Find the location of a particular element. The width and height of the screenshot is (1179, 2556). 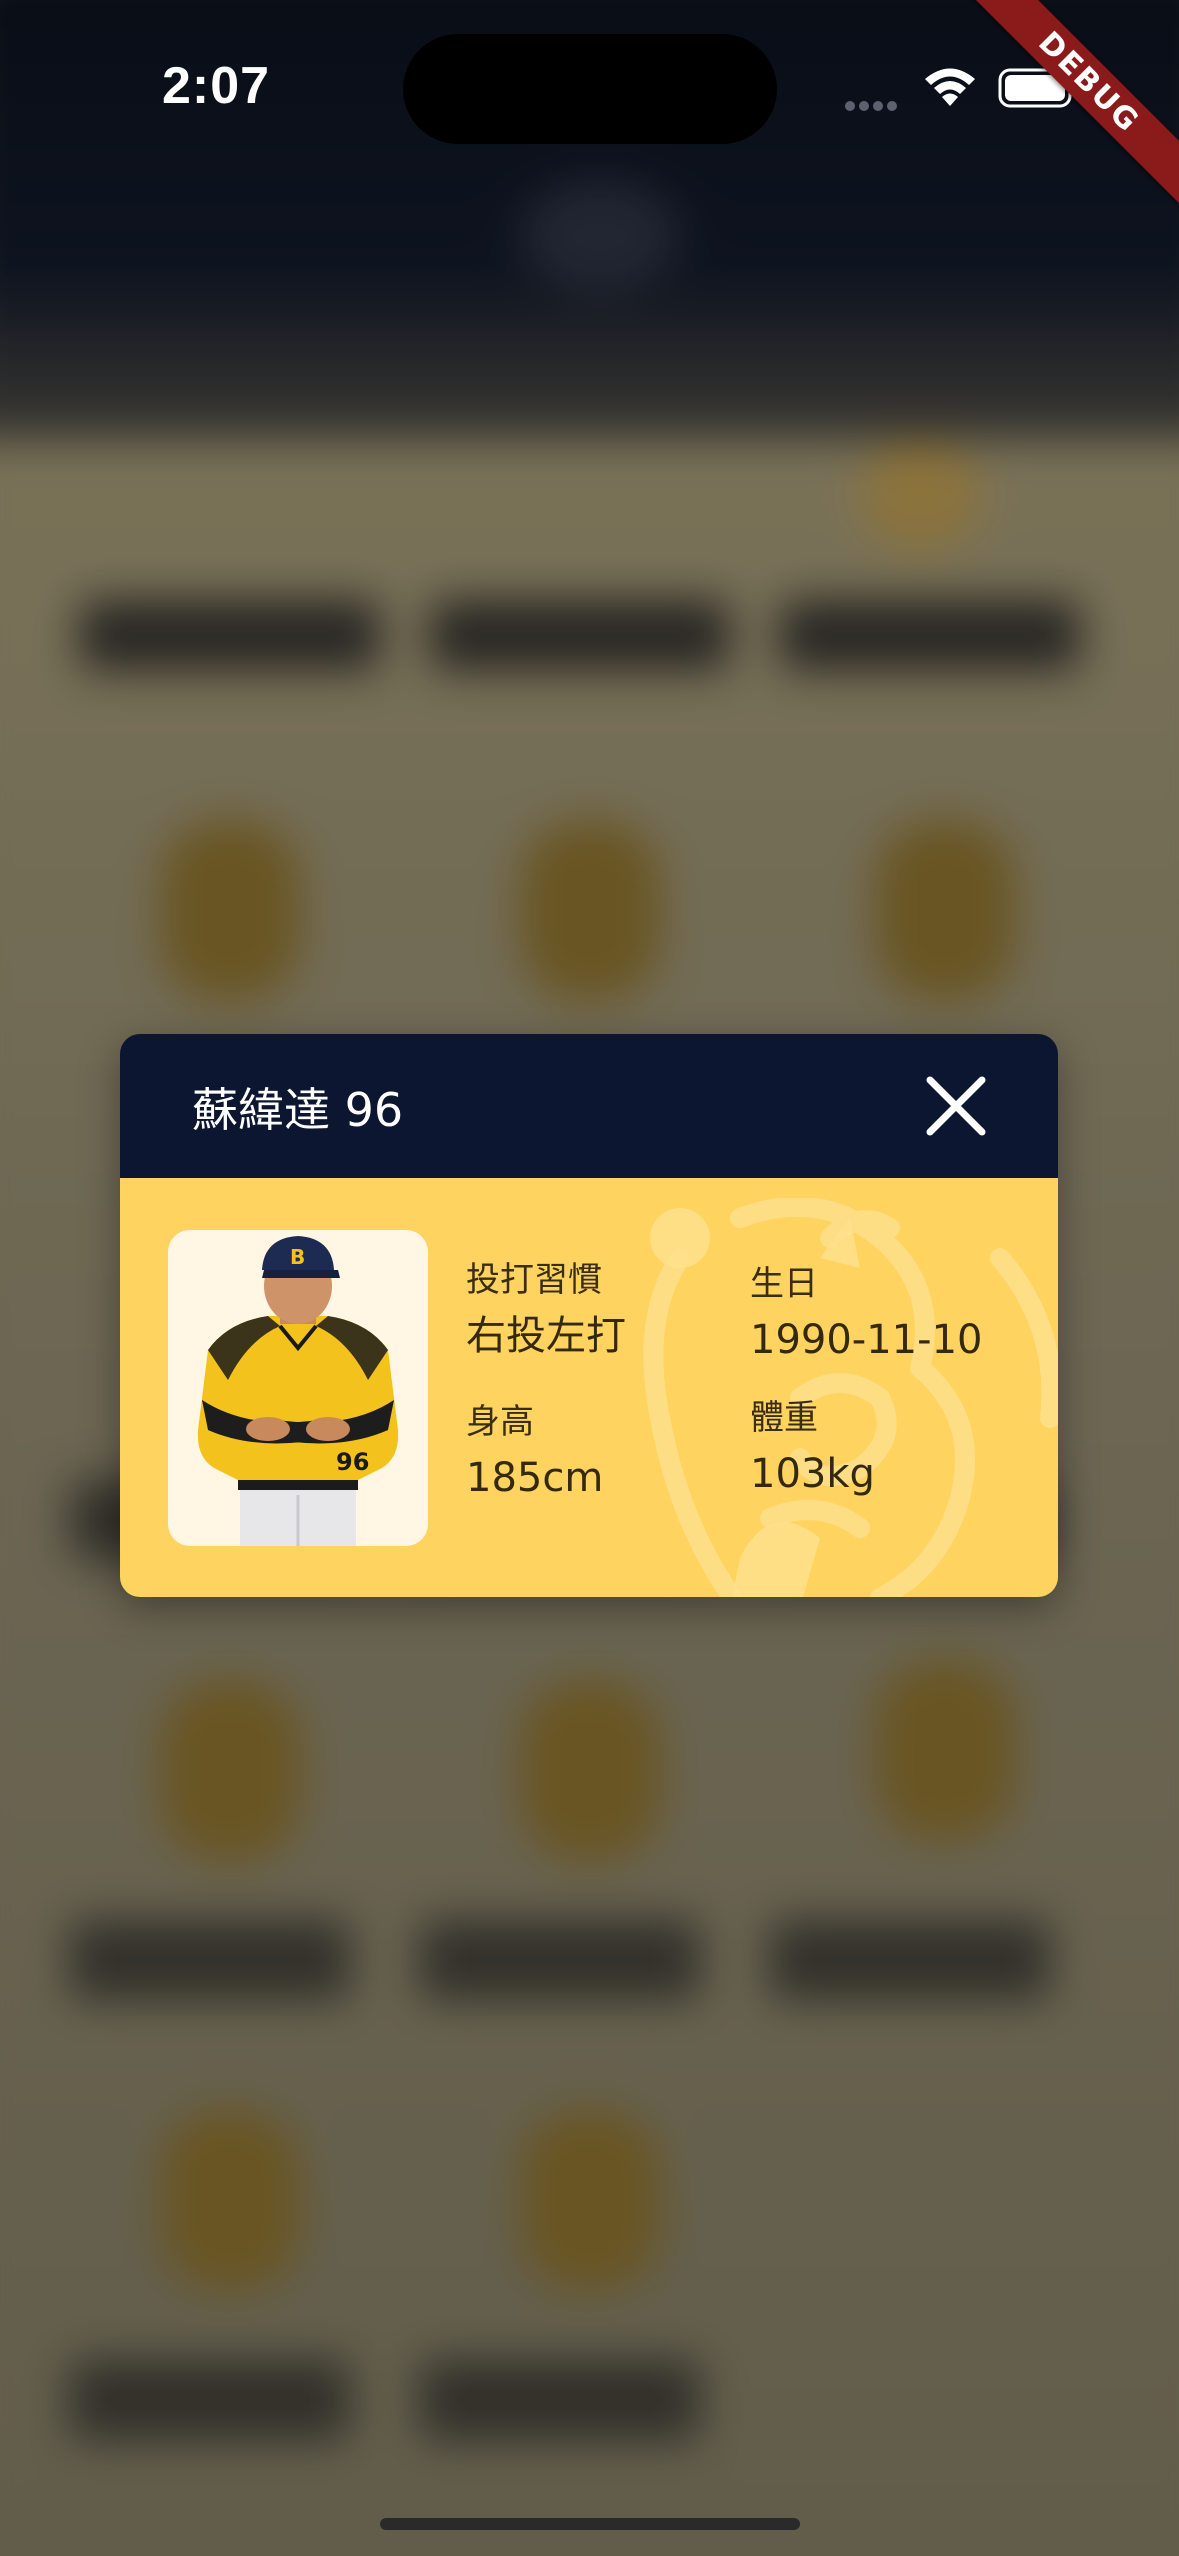

stat-value: 右投左打 is located at coordinates (546, 1336).